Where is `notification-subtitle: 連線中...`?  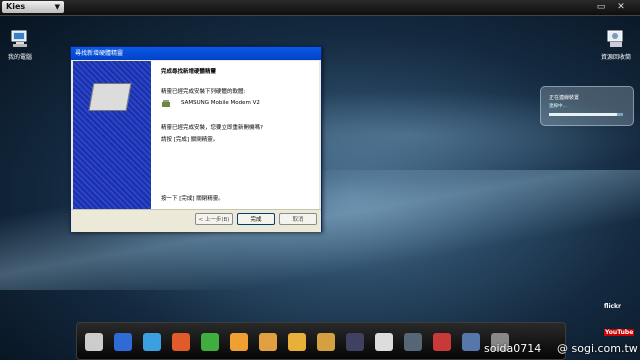
notification-subtitle: 連線中... is located at coordinates (558, 106).